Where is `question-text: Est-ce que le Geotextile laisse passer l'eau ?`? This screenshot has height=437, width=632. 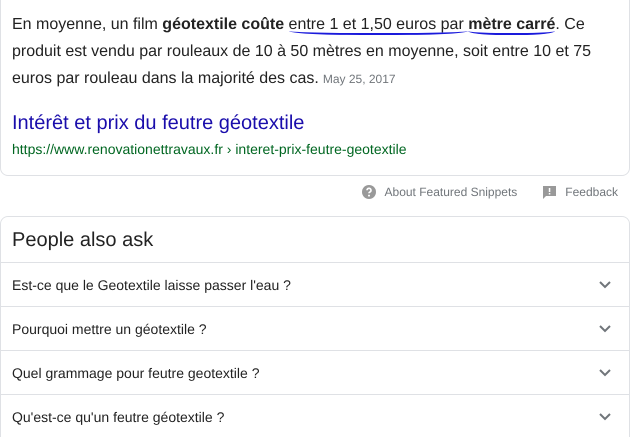
question-text: Est-ce que le Geotextile laisse passer l'eau ? is located at coordinates (151, 284).